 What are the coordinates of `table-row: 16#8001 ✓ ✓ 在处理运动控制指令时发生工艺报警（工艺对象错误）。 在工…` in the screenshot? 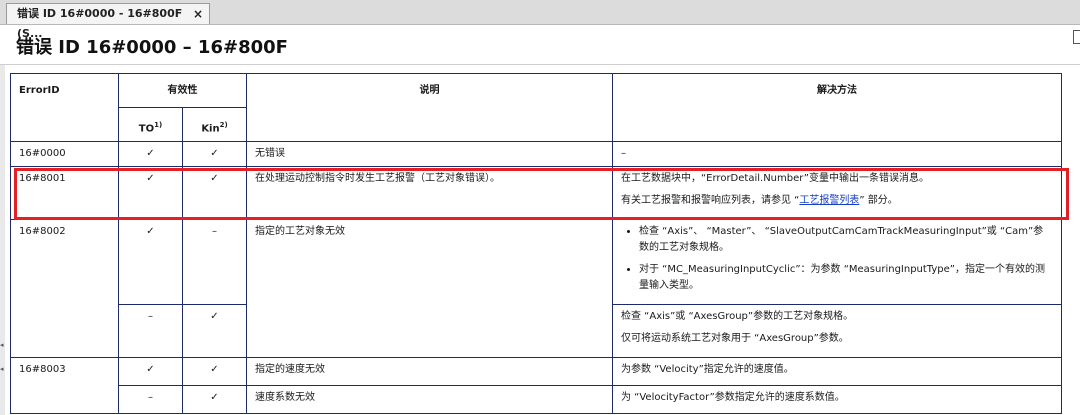 It's located at (536, 193).